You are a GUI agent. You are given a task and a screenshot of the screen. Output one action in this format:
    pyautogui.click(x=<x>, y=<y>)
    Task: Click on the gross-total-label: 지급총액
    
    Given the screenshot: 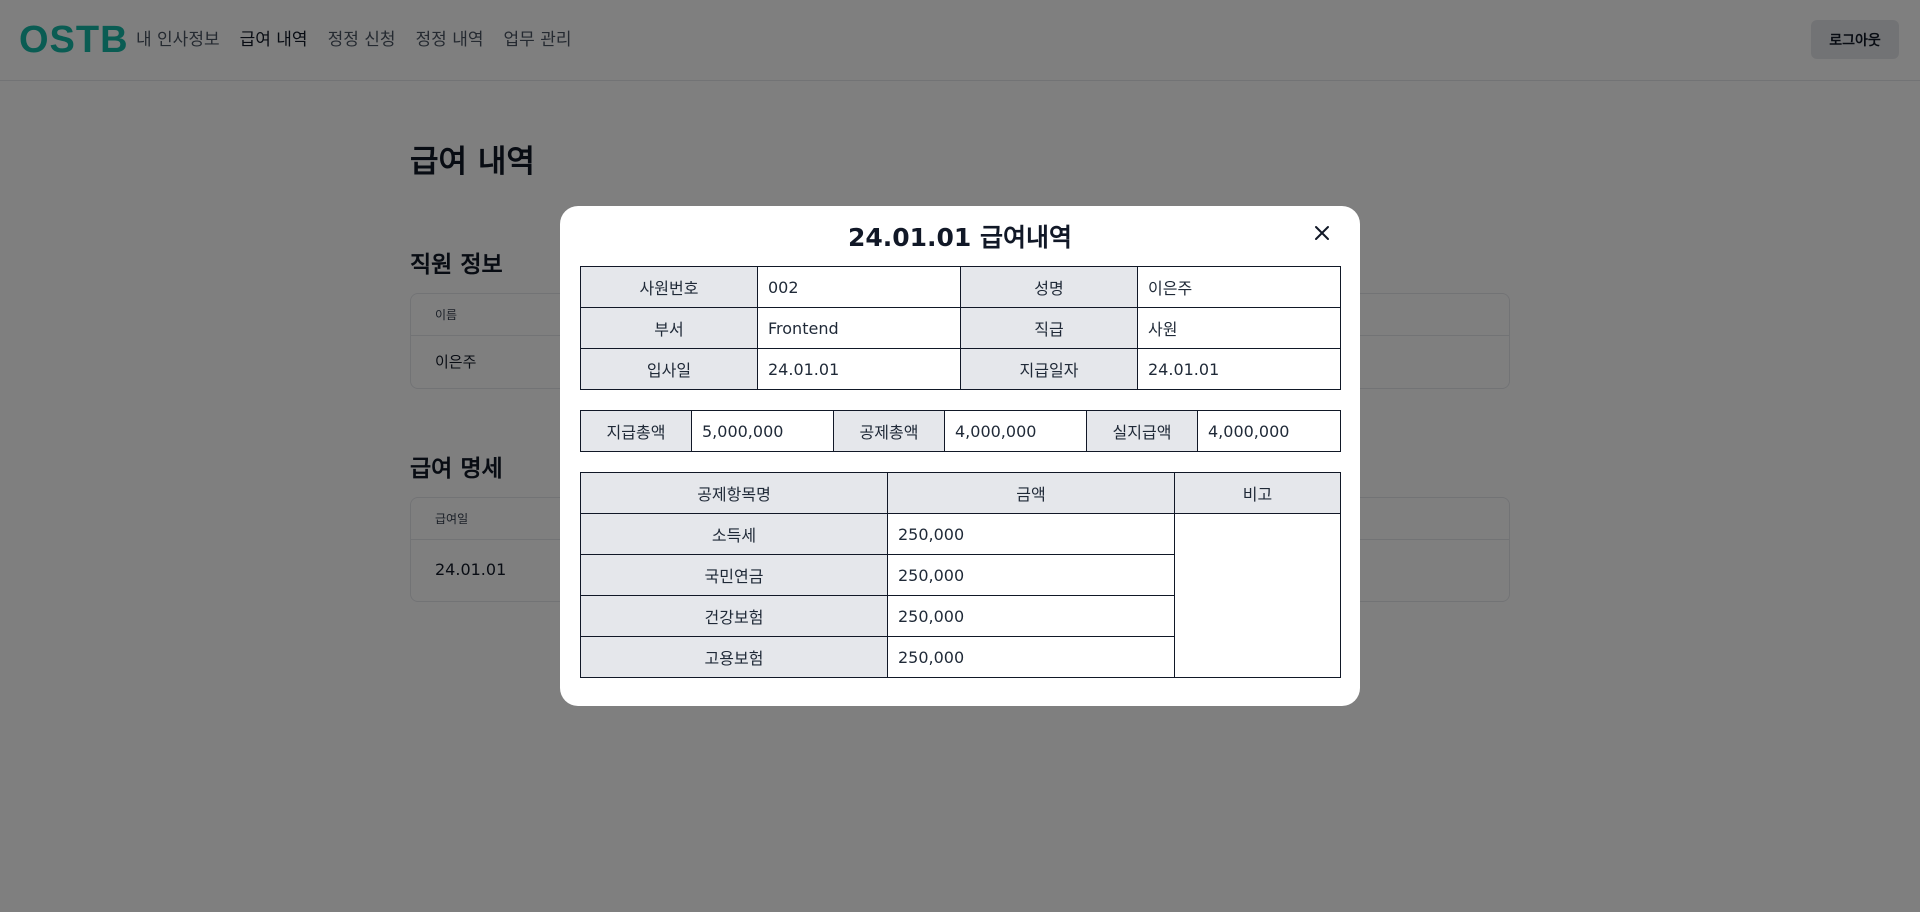 What is the action you would take?
    pyautogui.click(x=636, y=431)
    